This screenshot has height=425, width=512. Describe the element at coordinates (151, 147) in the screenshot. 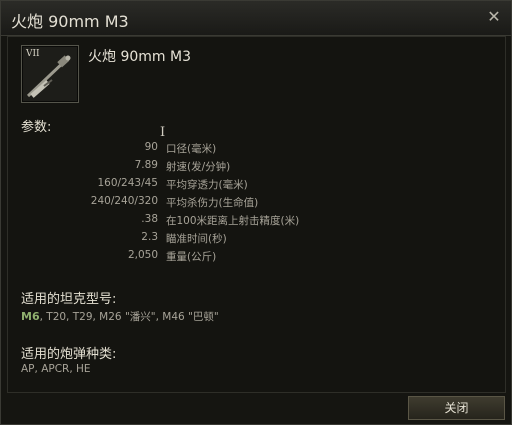

I see `param-value: 90` at that location.